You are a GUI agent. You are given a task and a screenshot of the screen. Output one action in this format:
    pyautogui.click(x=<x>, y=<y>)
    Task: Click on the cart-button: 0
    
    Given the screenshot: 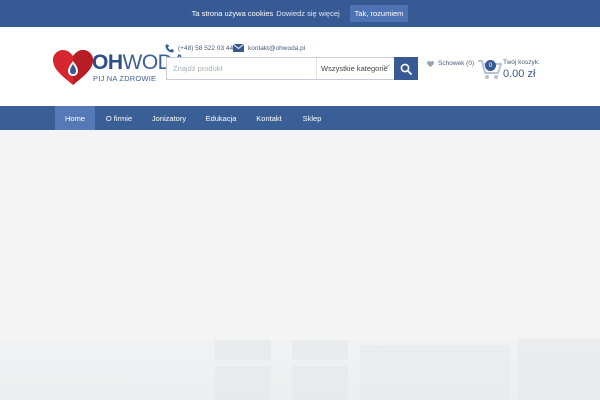 What is the action you would take?
    pyautogui.click(x=490, y=69)
    